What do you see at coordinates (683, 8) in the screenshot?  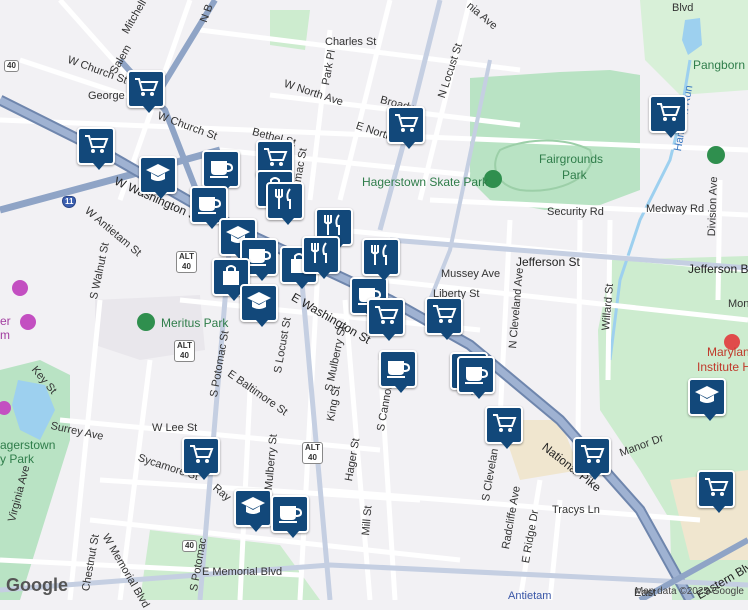 I see `street-blvd-top: Blvd` at bounding box center [683, 8].